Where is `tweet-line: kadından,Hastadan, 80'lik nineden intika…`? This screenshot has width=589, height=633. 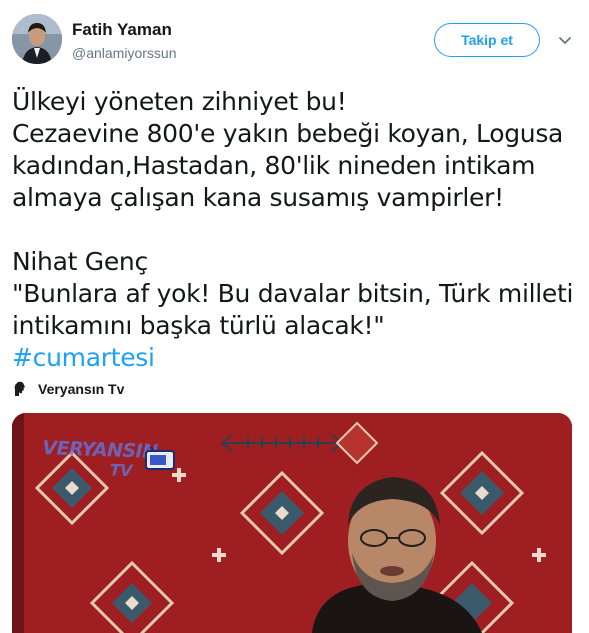 tweet-line: kadından,Hastadan, 80'lik nineden intika… is located at coordinates (274, 165).